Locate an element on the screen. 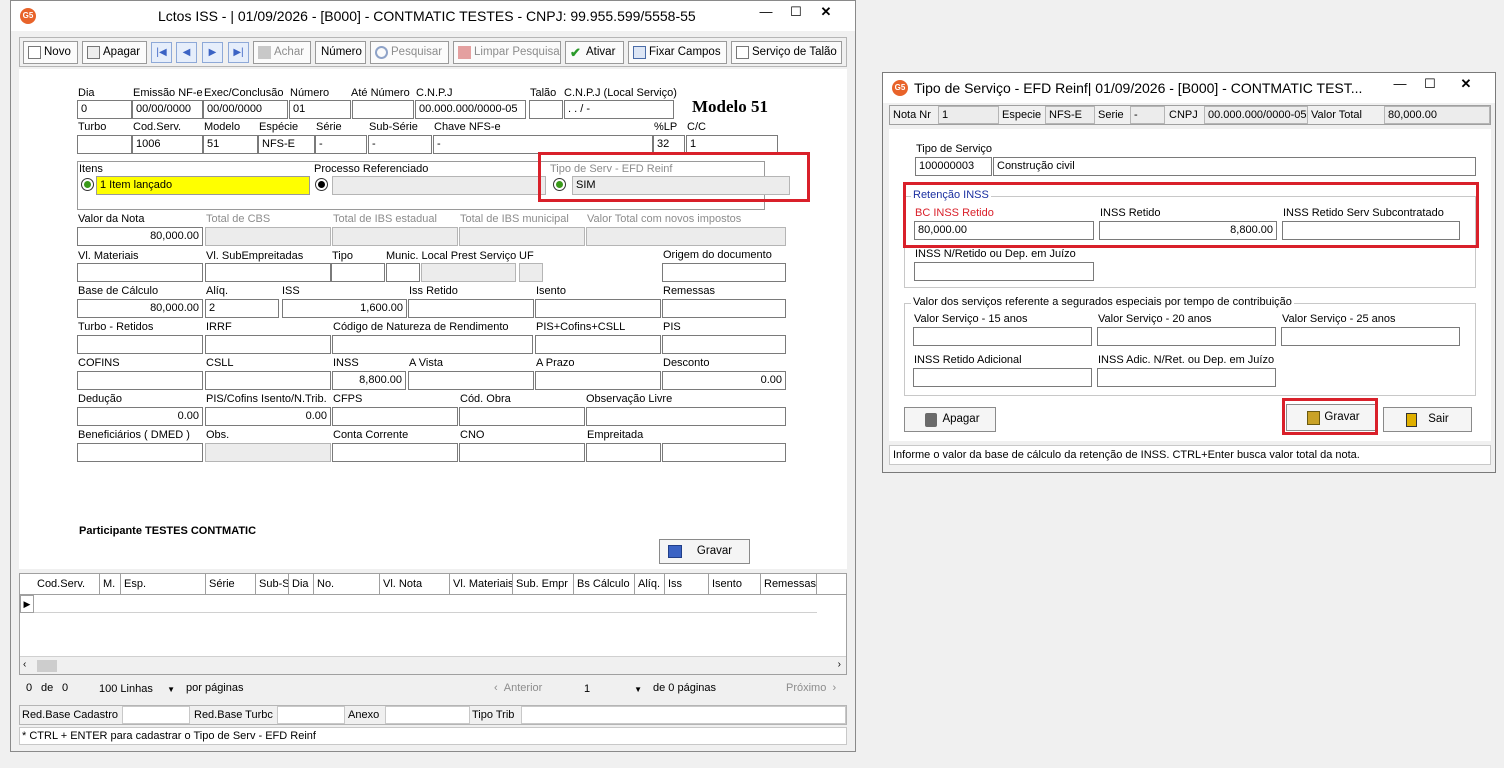 The width and height of the screenshot is (1504, 768). cofins-field is located at coordinates (140, 380).